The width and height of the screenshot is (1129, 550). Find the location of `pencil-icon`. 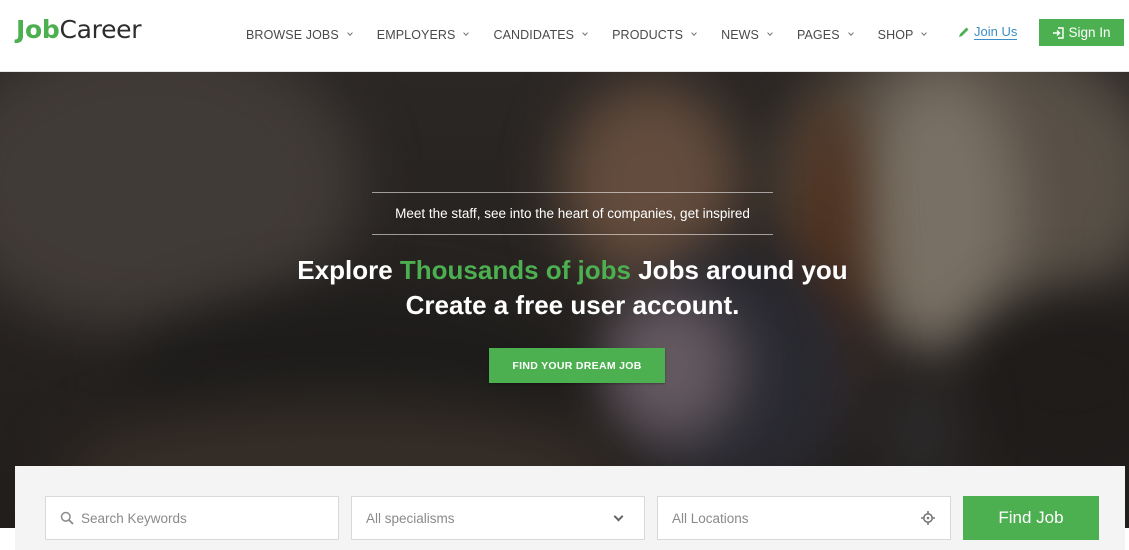

pencil-icon is located at coordinates (964, 32).